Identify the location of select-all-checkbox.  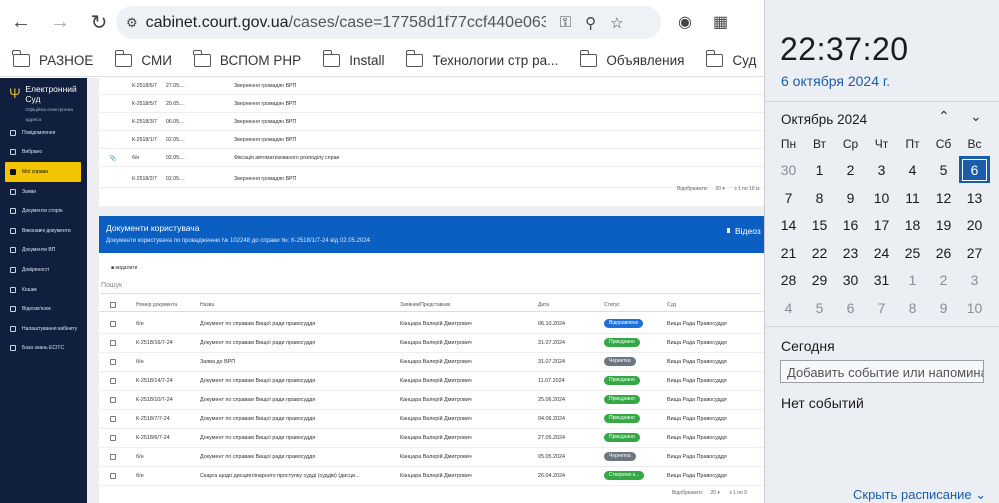
(113, 305).